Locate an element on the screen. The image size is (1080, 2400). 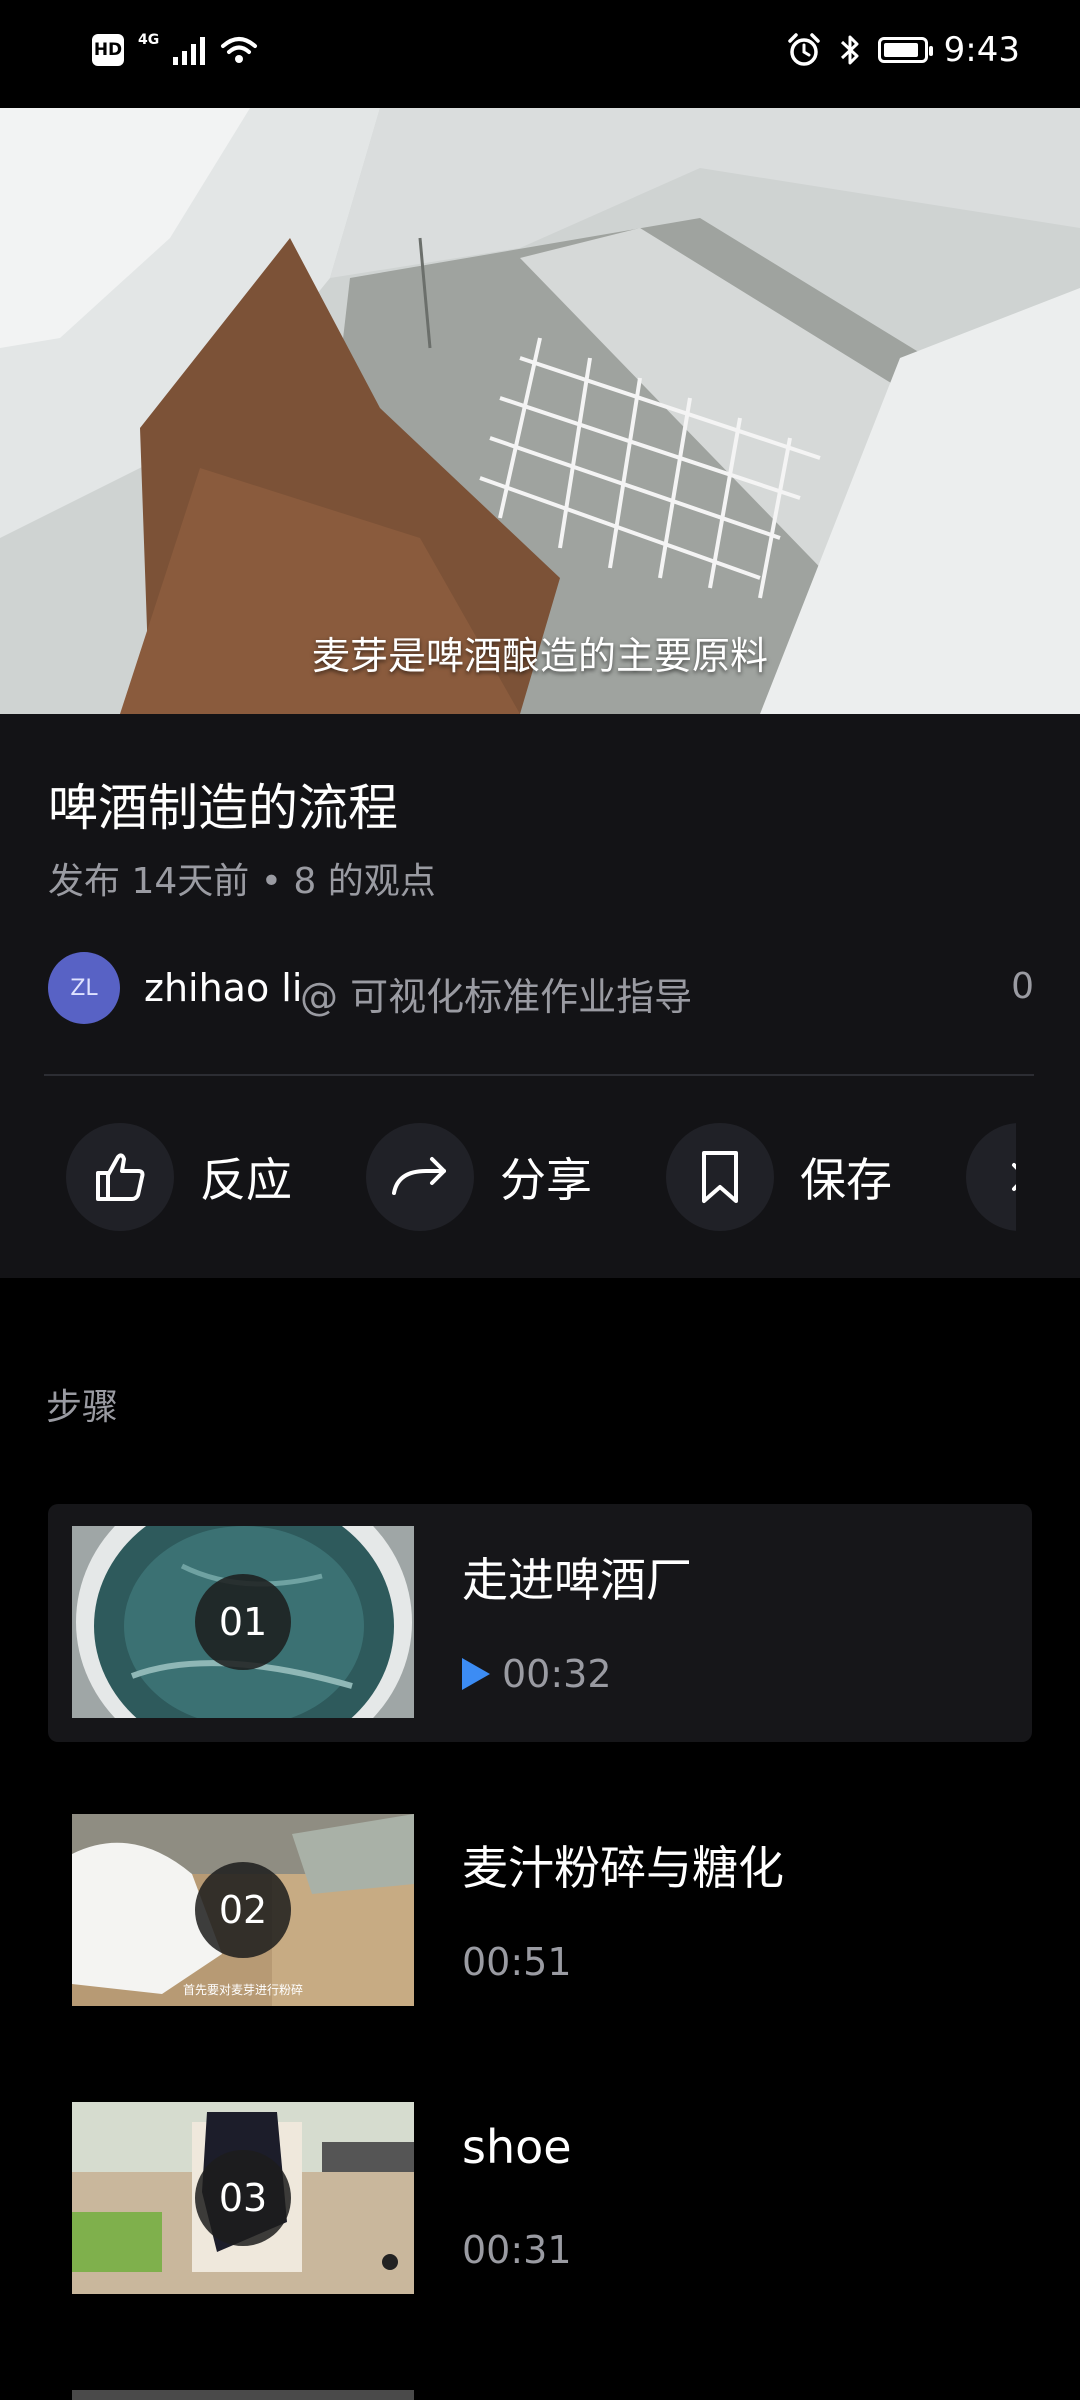
status-left: HD 4G is located at coordinates (175, 49).